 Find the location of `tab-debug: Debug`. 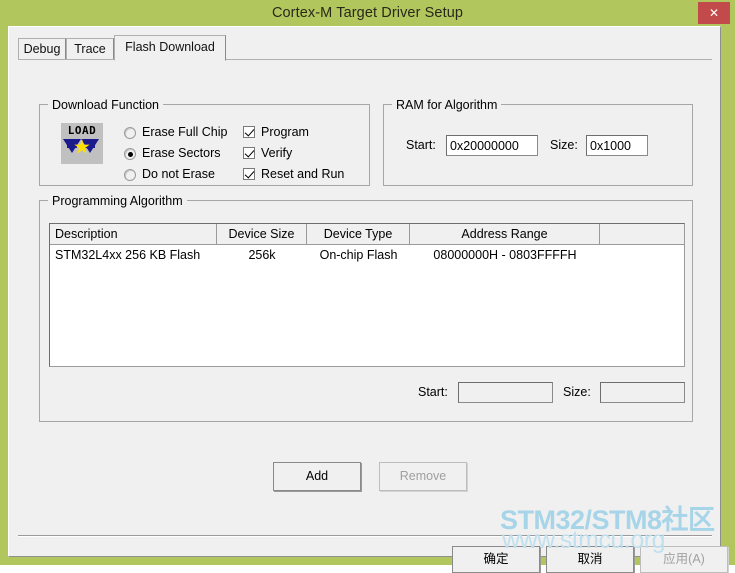

tab-debug: Debug is located at coordinates (42, 49).